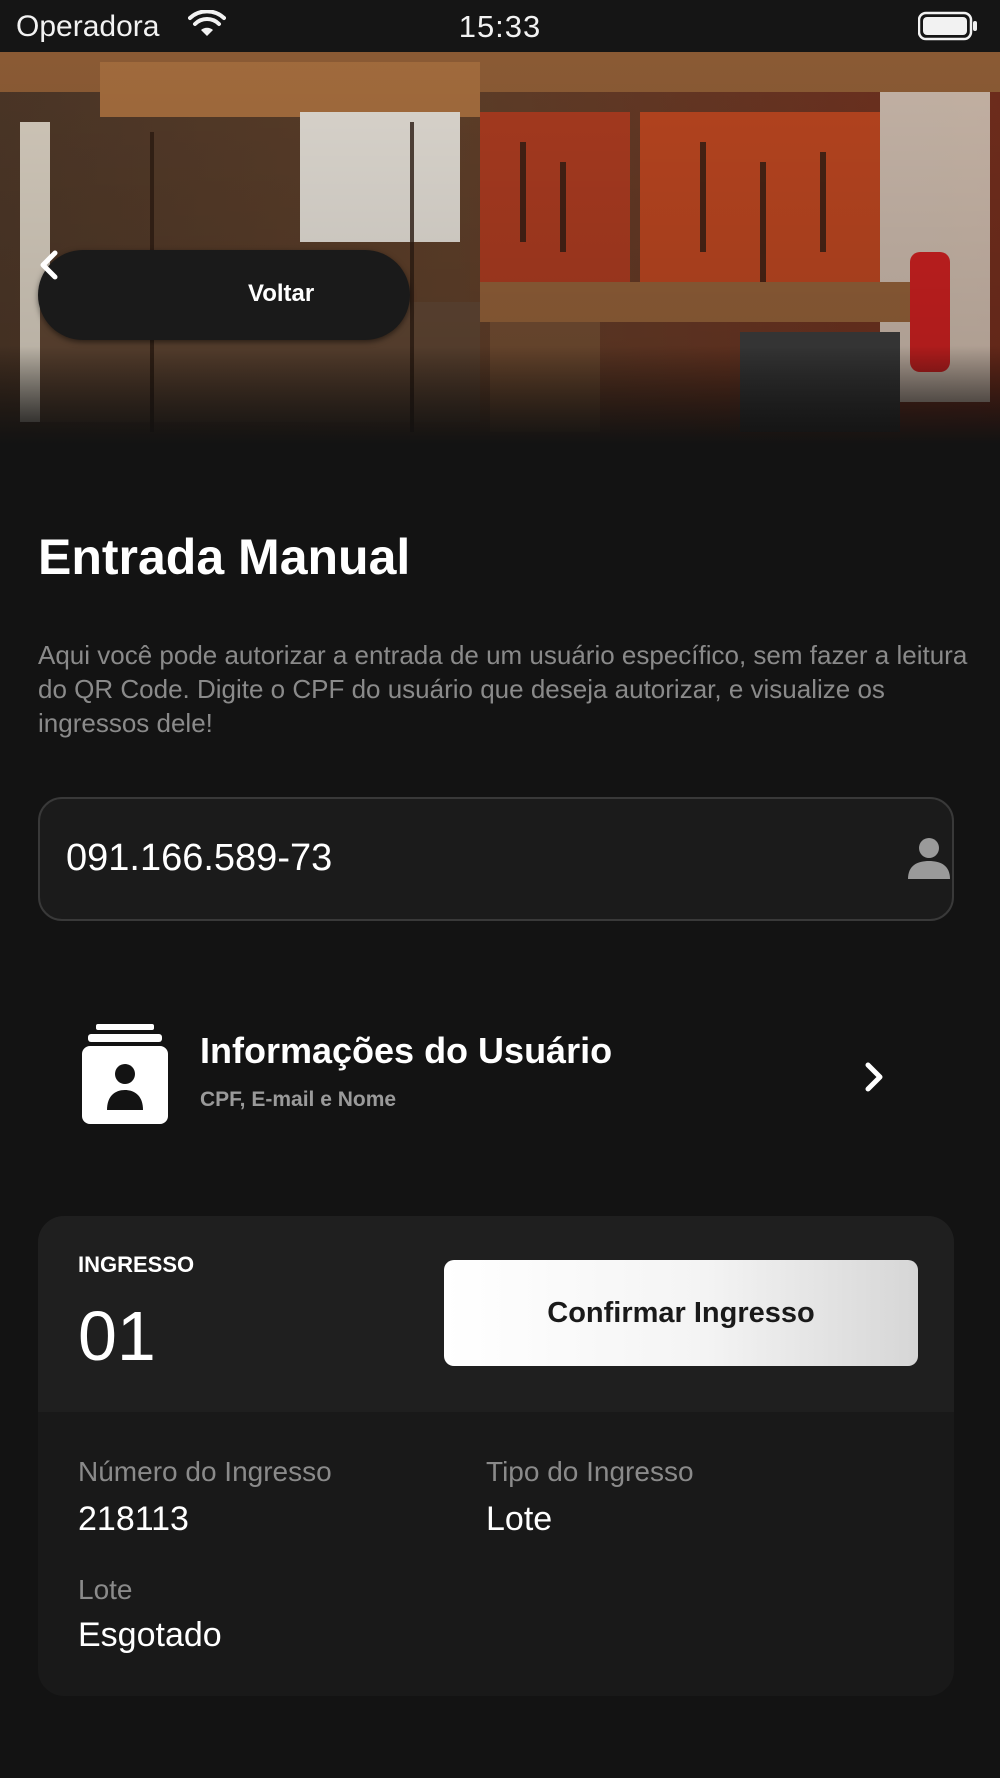  I want to click on status-time: 15:33, so click(500, 26).